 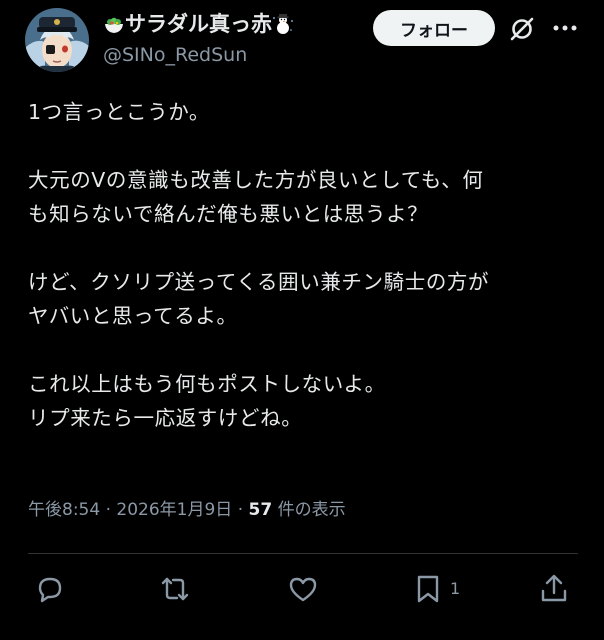 I want to click on bookmark-count: 1, so click(x=455, y=588).